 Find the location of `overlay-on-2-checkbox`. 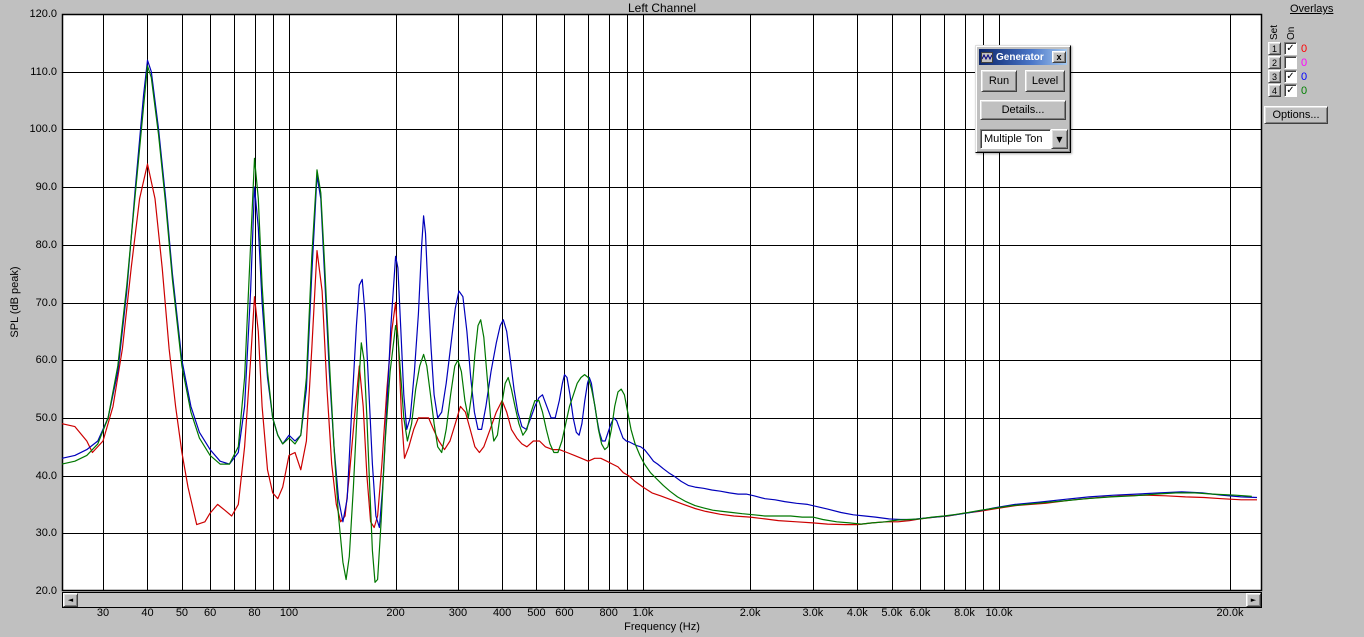

overlay-on-2-checkbox is located at coordinates (1290, 62).